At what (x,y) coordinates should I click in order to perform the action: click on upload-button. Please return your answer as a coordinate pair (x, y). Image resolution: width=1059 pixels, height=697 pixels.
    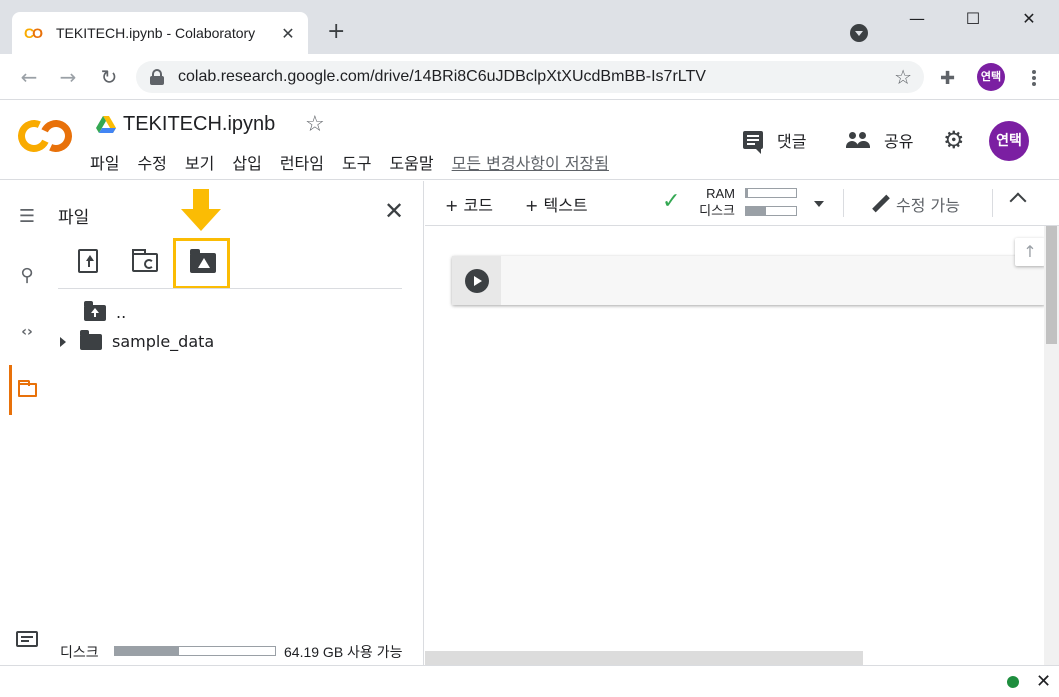
    Looking at the image, I should click on (92, 263).